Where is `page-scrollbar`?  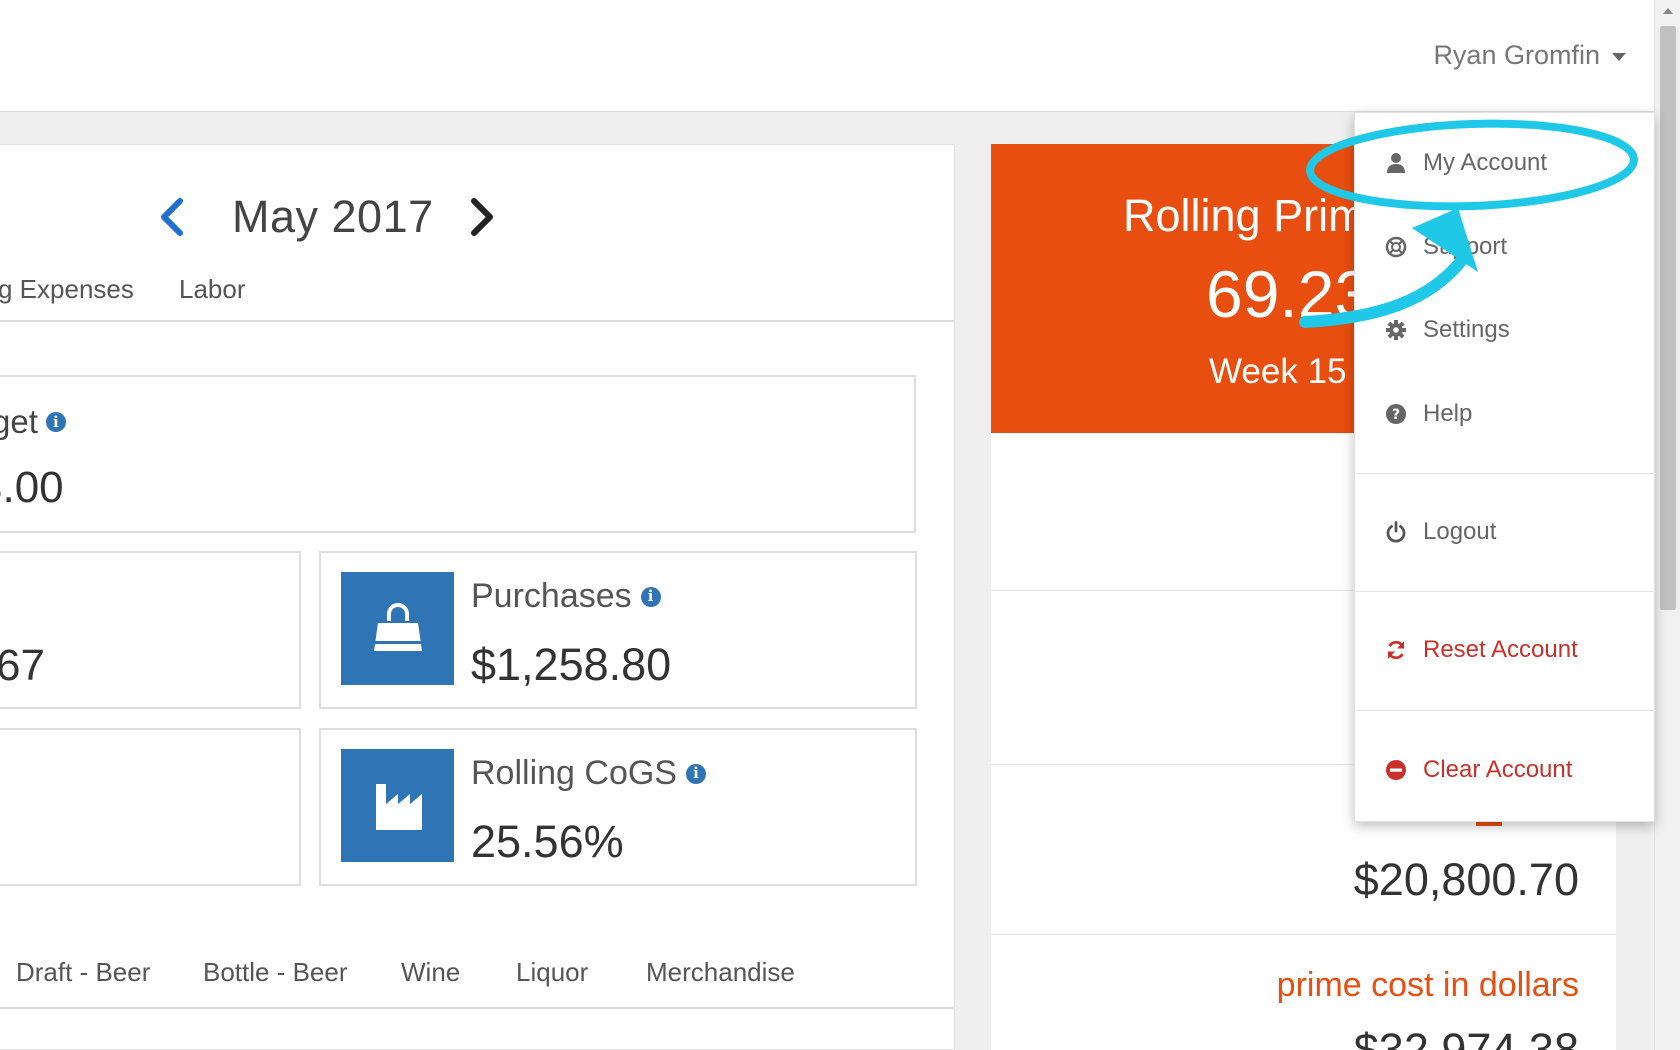
page-scrollbar is located at coordinates (1667, 525).